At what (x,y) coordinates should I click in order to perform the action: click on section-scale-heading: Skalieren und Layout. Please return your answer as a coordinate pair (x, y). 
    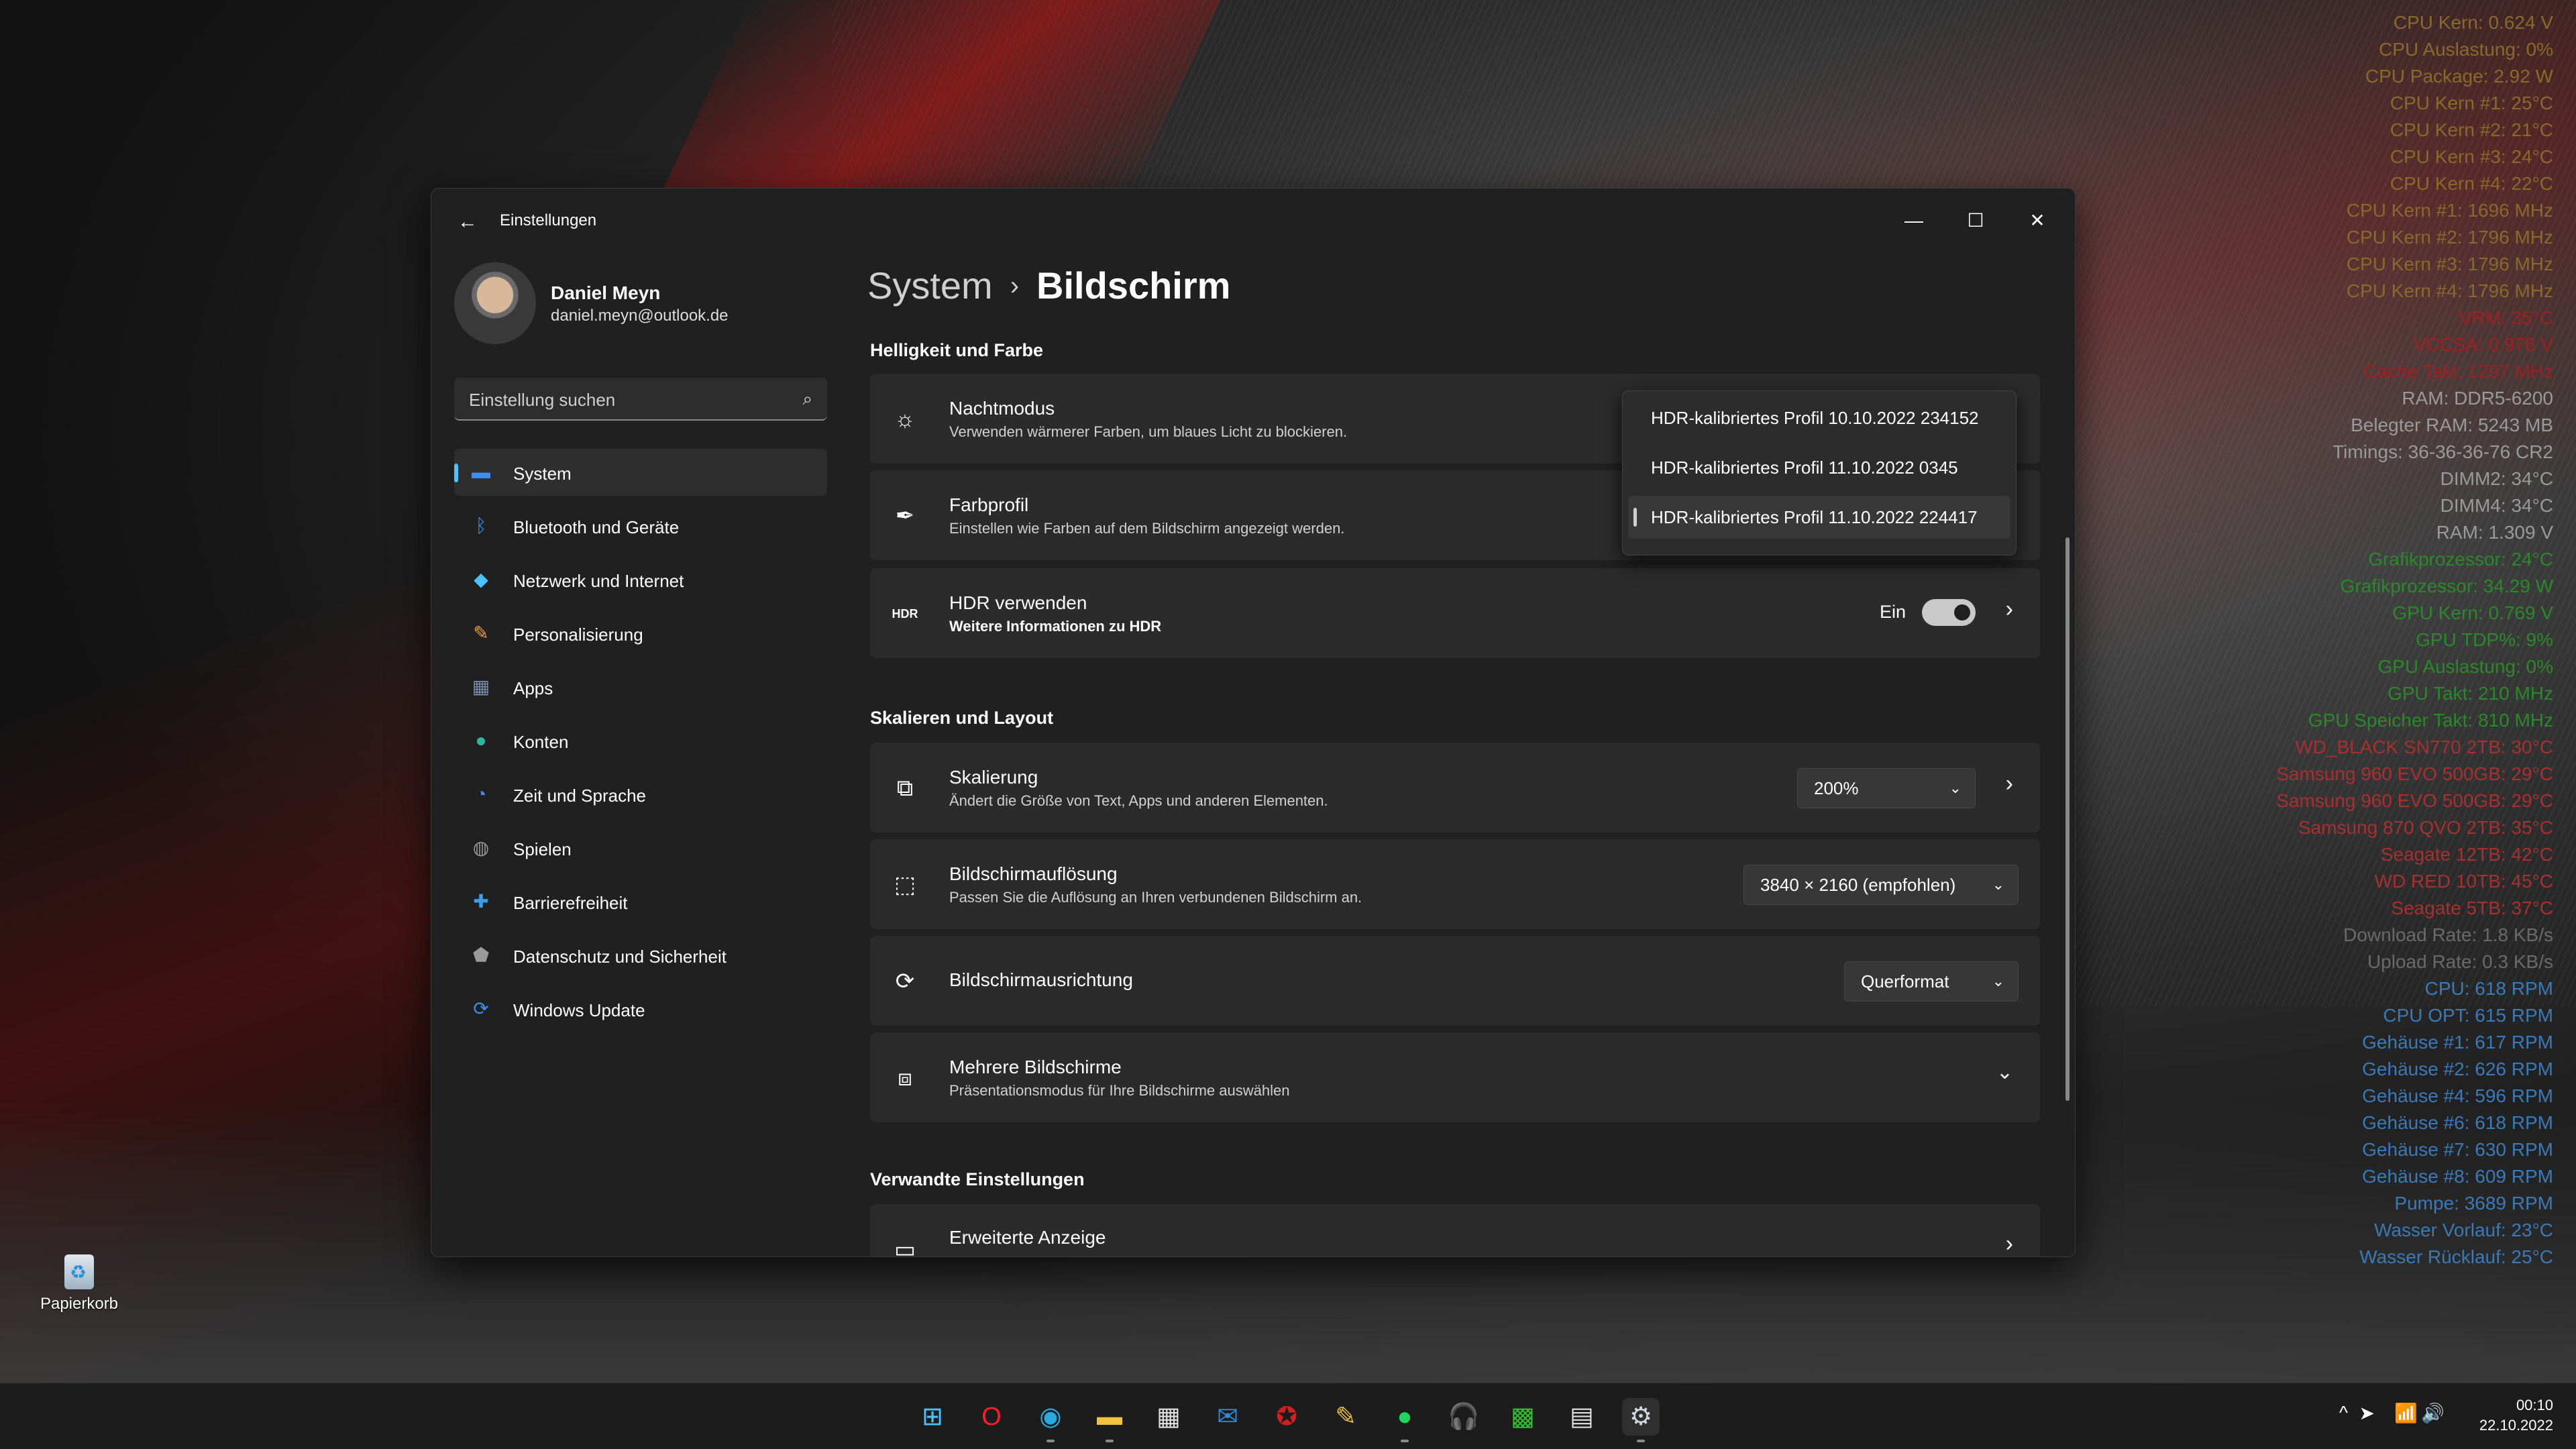
    Looking at the image, I should click on (962, 718).